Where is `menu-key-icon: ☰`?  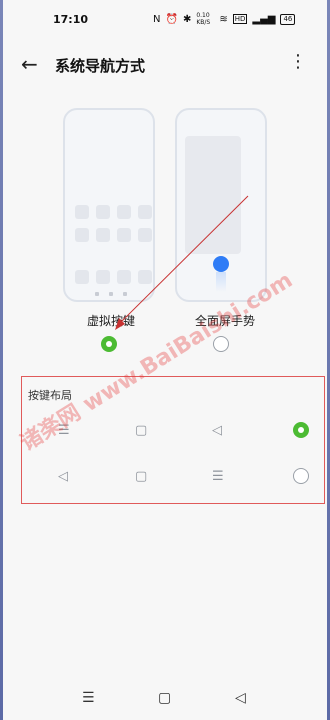 menu-key-icon: ☰ is located at coordinates (88, 698).